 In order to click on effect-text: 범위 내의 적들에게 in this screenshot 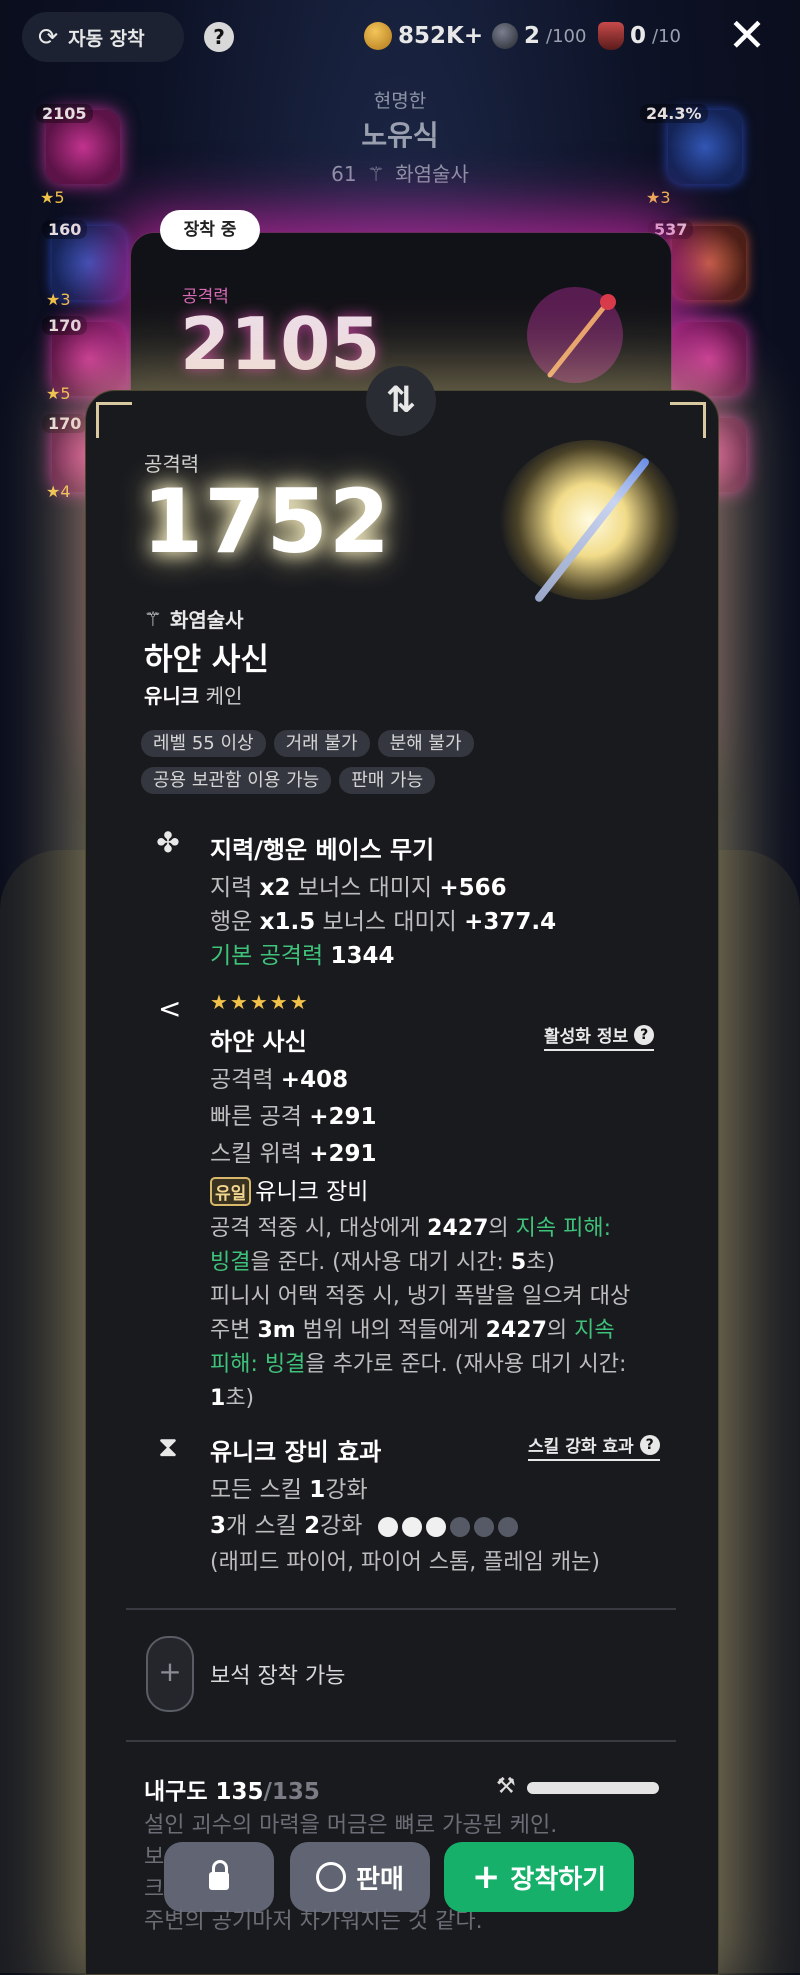, I will do `click(390, 1330)`.